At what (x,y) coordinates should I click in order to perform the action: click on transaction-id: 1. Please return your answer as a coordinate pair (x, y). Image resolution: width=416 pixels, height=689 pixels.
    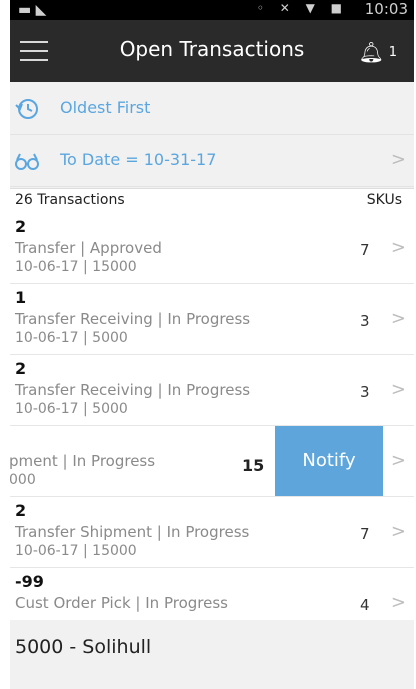
    Looking at the image, I should click on (21, 297).